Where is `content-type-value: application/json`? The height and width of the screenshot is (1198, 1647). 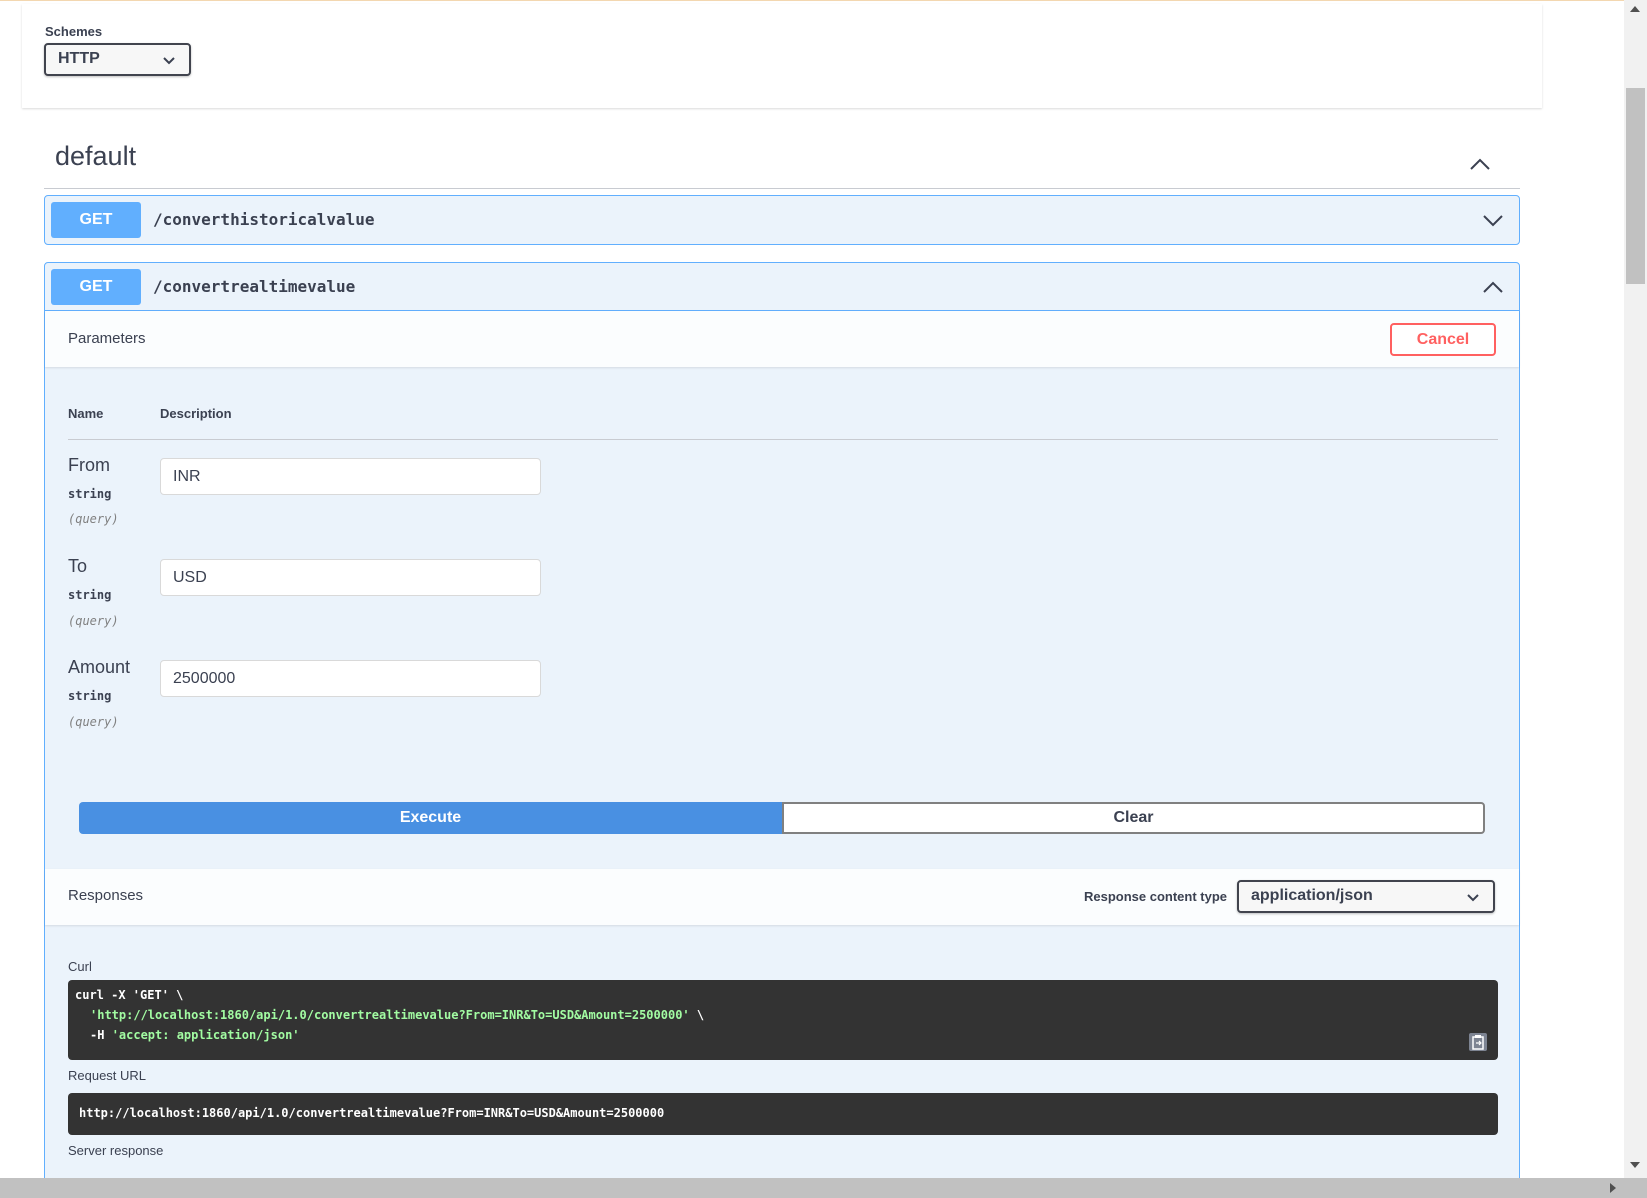 content-type-value: application/json is located at coordinates (1312, 895).